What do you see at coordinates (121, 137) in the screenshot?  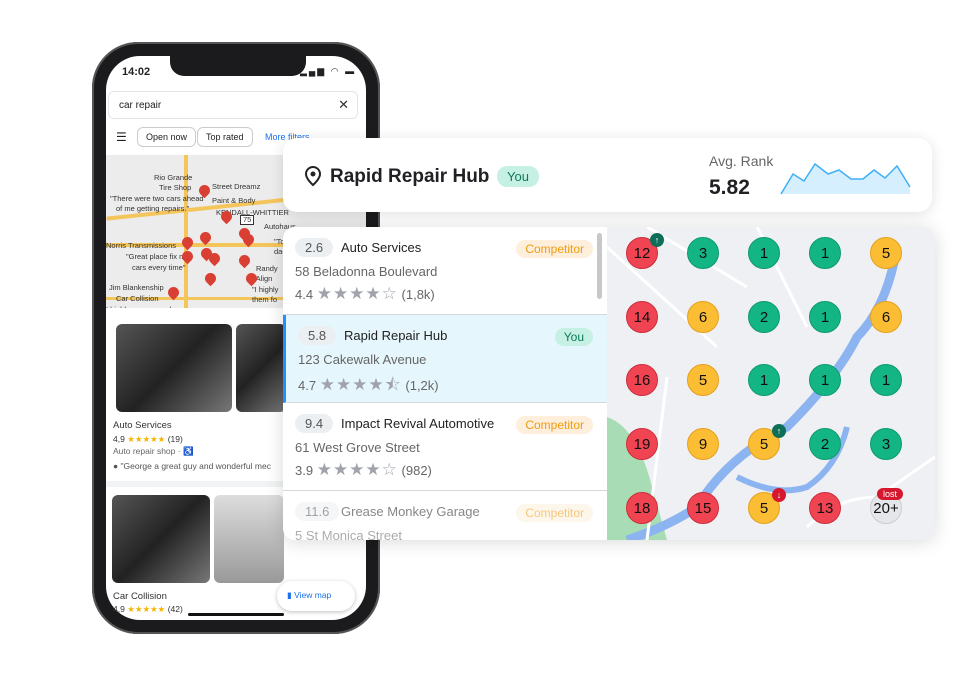 I see `filter-sliders-icon: ☰` at bounding box center [121, 137].